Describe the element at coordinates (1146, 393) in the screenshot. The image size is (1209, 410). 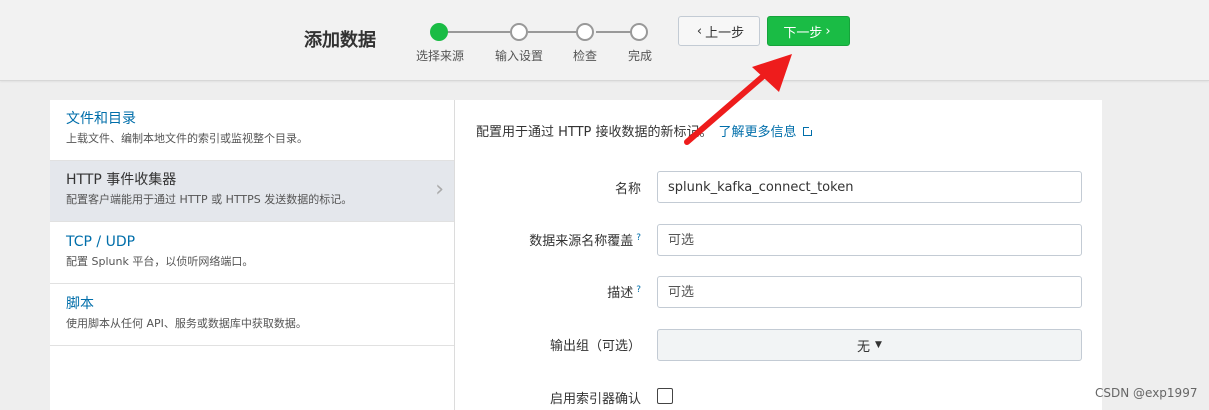
I see `watermark: CSDN @exp1997` at that location.